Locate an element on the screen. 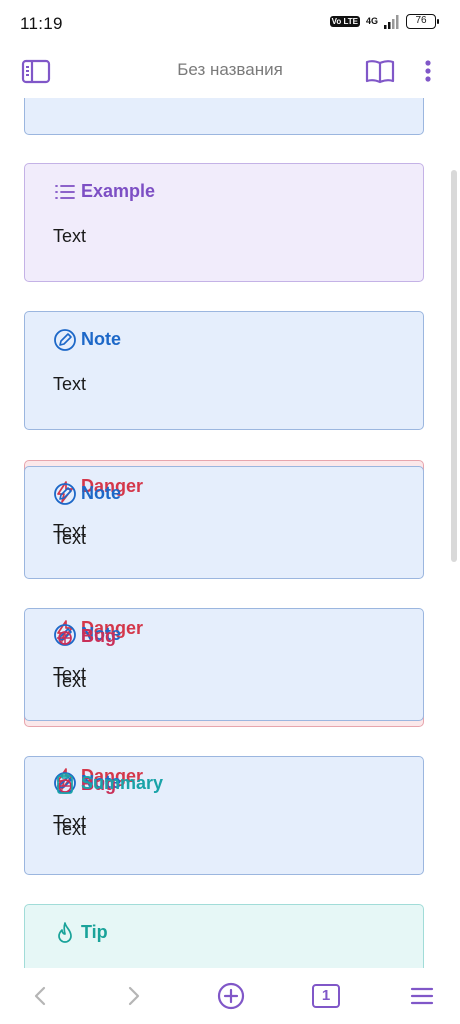 This screenshot has width=460, height=1024. status-icons: Vo LTE 4G 76 is located at coordinates (384, 21).